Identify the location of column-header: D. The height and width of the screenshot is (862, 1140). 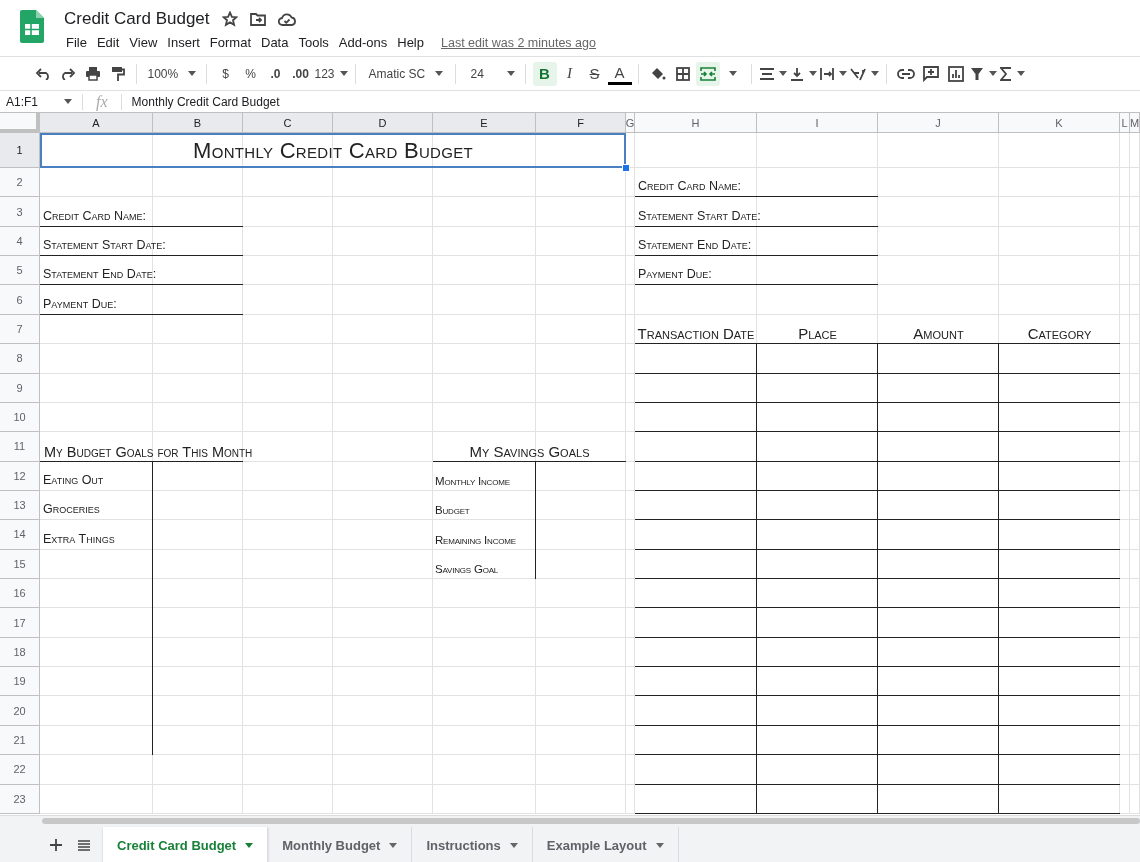
(383, 123).